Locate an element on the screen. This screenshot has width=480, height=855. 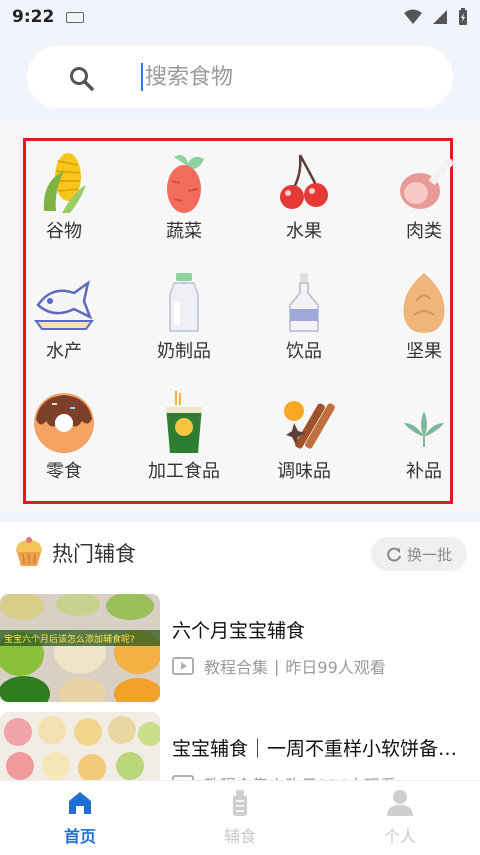
category-label: 水果 is located at coordinates (304, 231).